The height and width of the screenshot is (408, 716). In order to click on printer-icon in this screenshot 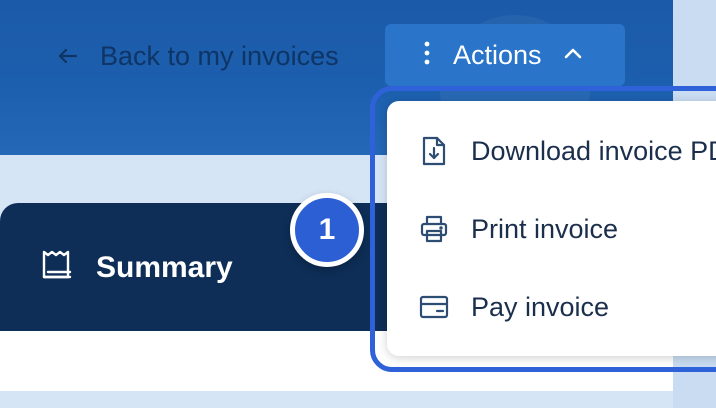, I will do `click(434, 229)`.